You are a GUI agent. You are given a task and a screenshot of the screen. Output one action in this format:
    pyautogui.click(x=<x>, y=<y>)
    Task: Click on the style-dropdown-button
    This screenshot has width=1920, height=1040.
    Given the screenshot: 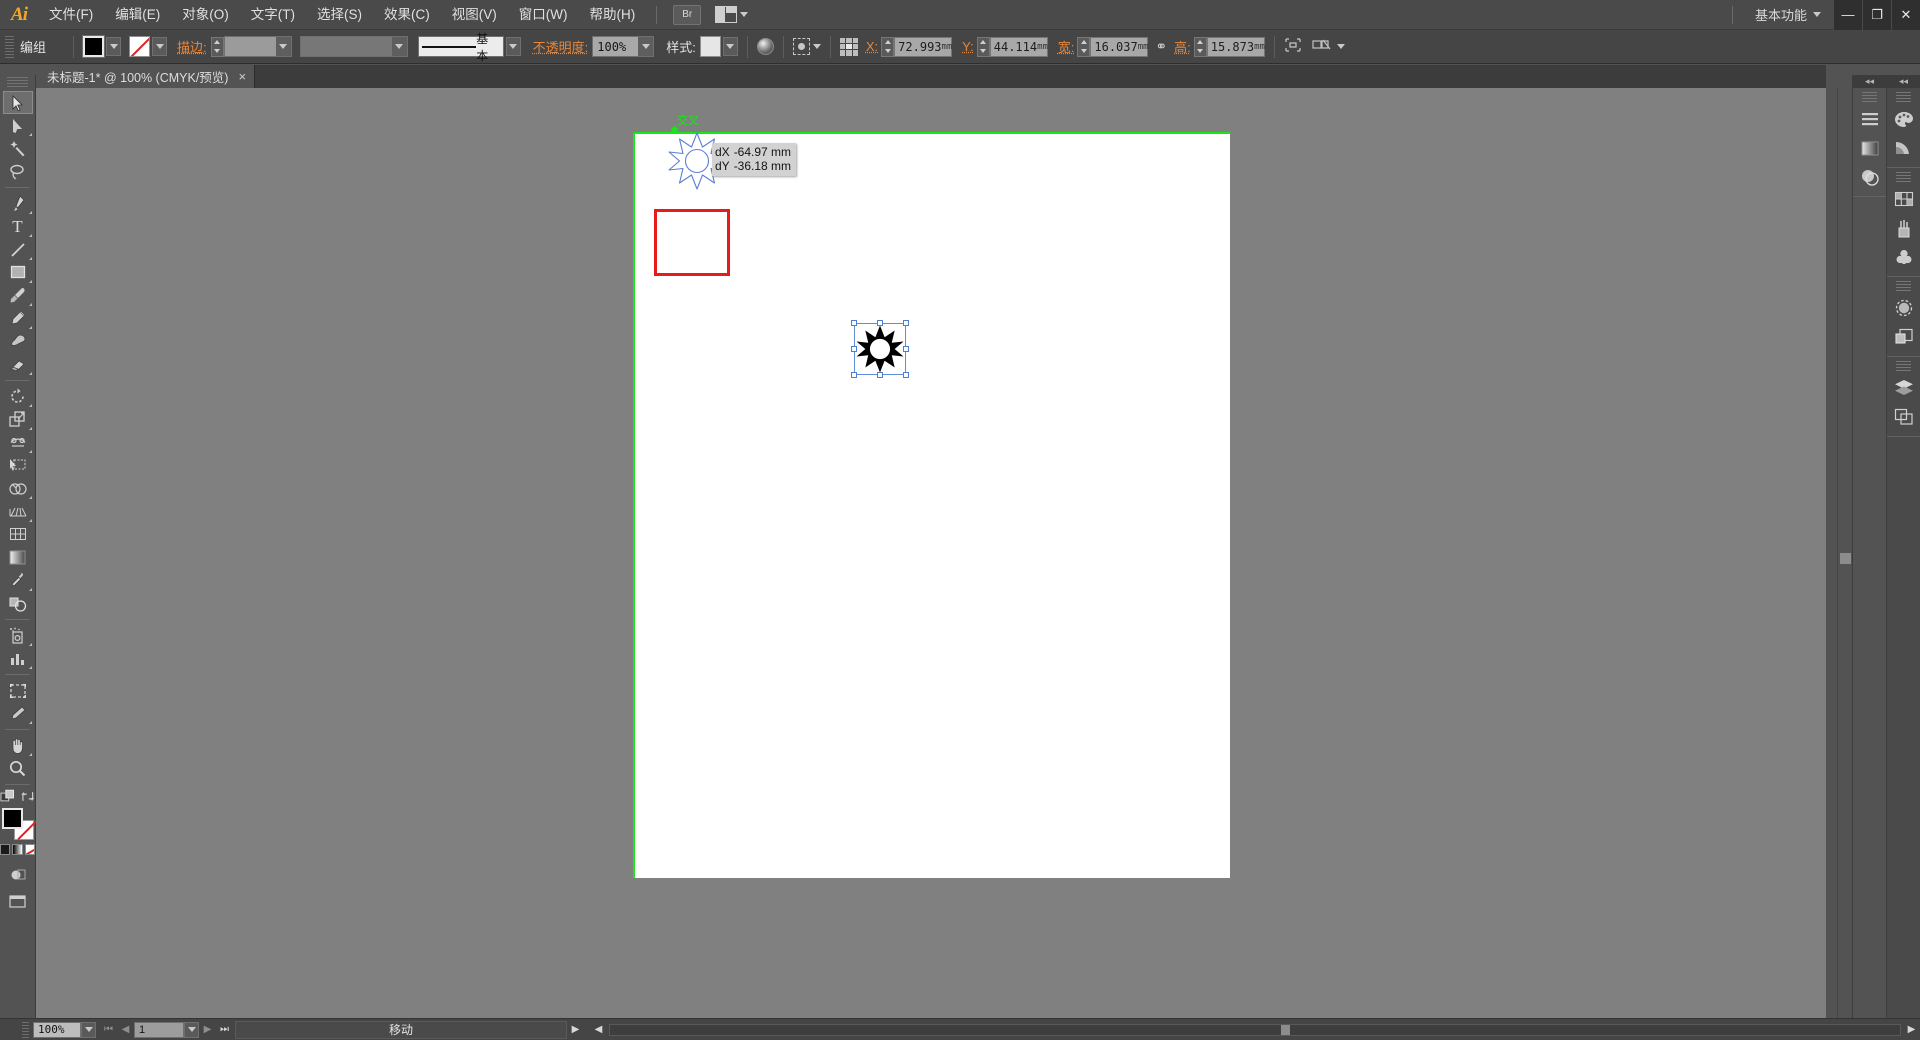 What is the action you would take?
    pyautogui.click(x=730, y=46)
    